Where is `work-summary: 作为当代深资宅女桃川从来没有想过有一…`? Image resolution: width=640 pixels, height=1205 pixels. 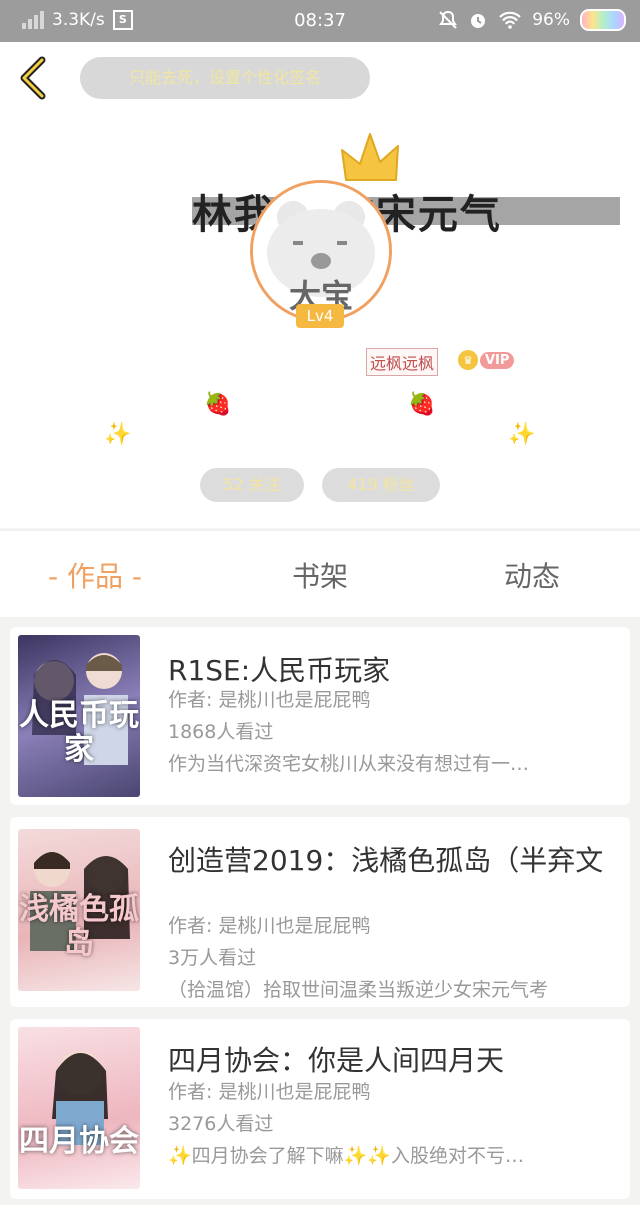 work-summary: 作为当代深资宅女桃川从来没有想过有一… is located at coordinates (349, 764).